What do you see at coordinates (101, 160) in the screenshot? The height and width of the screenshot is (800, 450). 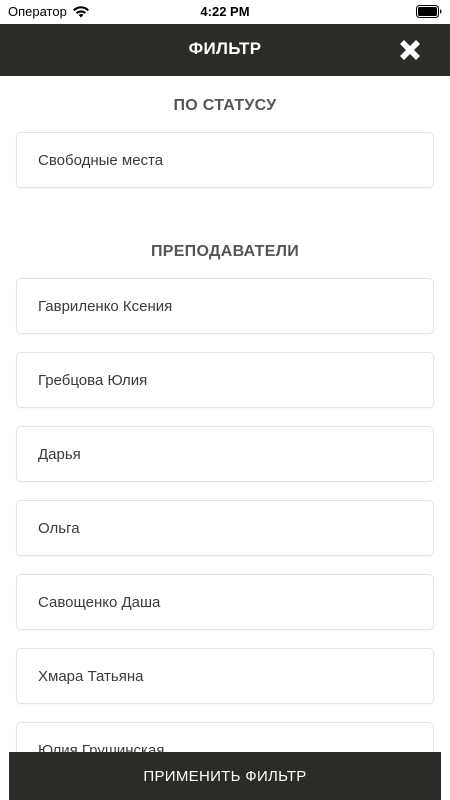 I see `option-label: Свободные места` at bounding box center [101, 160].